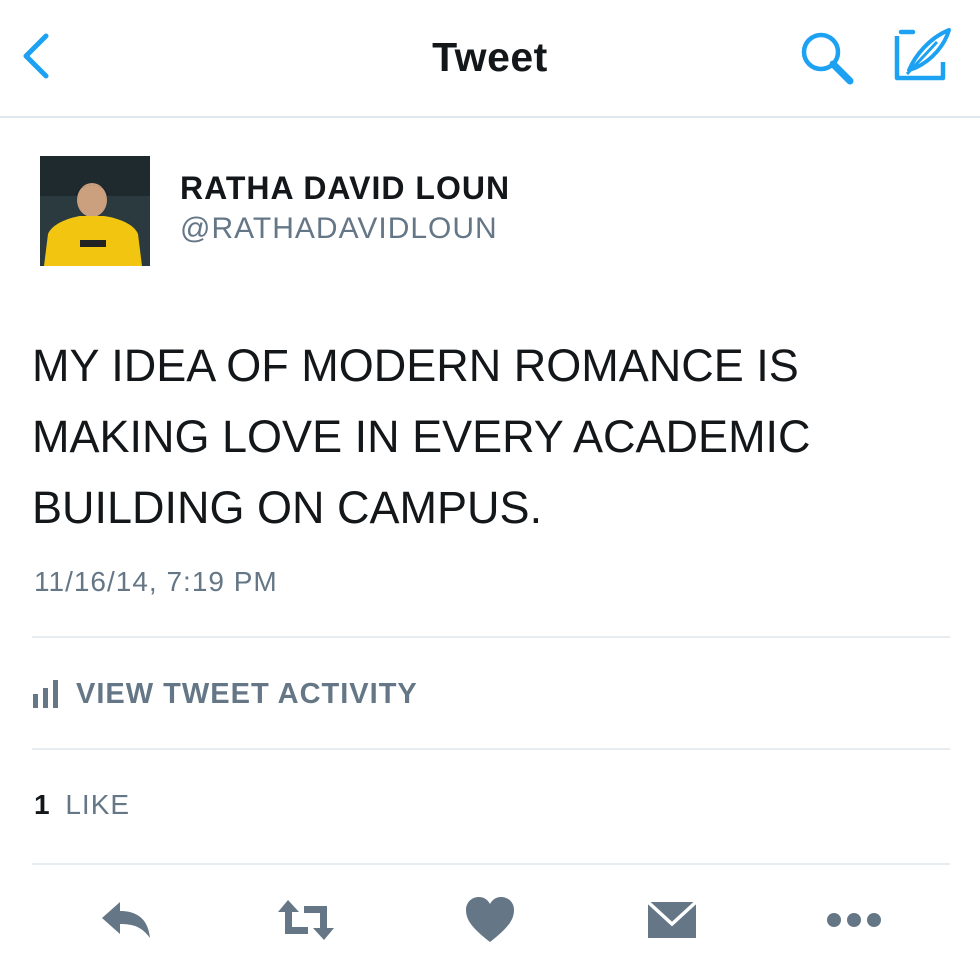 This screenshot has width=980, height=980. What do you see at coordinates (128, 920) in the screenshot?
I see `reply-icon` at bounding box center [128, 920].